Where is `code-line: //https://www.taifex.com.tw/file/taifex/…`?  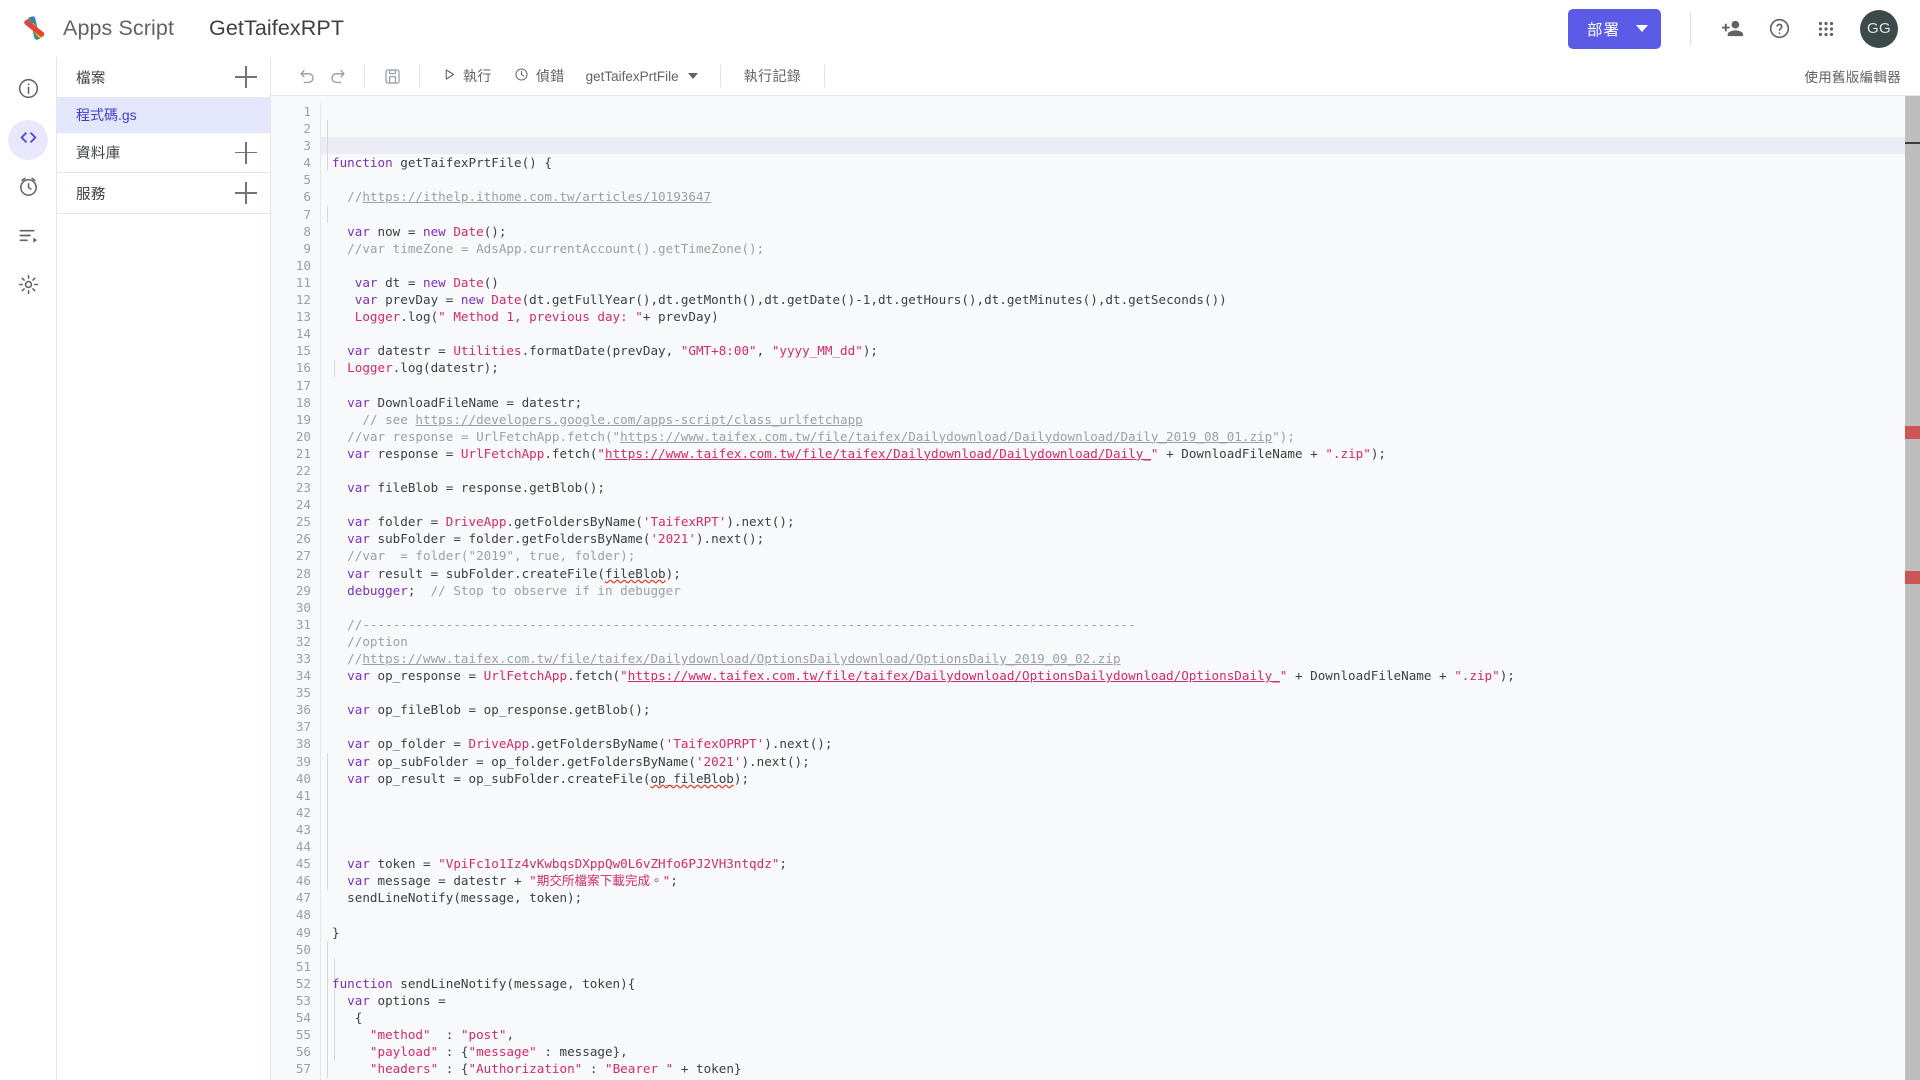 code-line: //https://www.taifex.com.tw/file/taifex/… is located at coordinates (1118, 658).